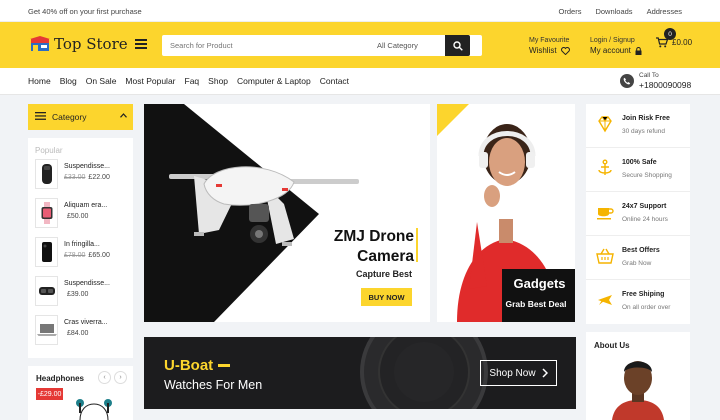 Image resolution: width=720 pixels, height=420 pixels. I want to click on list-icon, so click(40, 117).